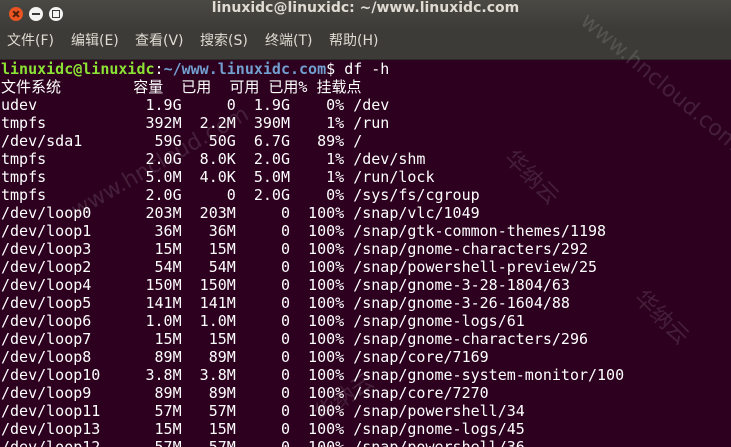  Describe the element at coordinates (78, 69) in the screenshot. I see `prompt-user: linuxidc@linuxidc` at that location.